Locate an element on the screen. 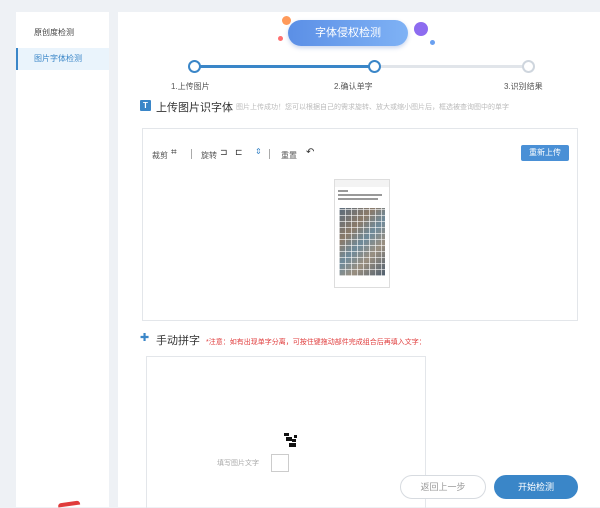 The height and width of the screenshot is (508, 600). sidebar-item-label: 原创度检测 is located at coordinates (54, 32).